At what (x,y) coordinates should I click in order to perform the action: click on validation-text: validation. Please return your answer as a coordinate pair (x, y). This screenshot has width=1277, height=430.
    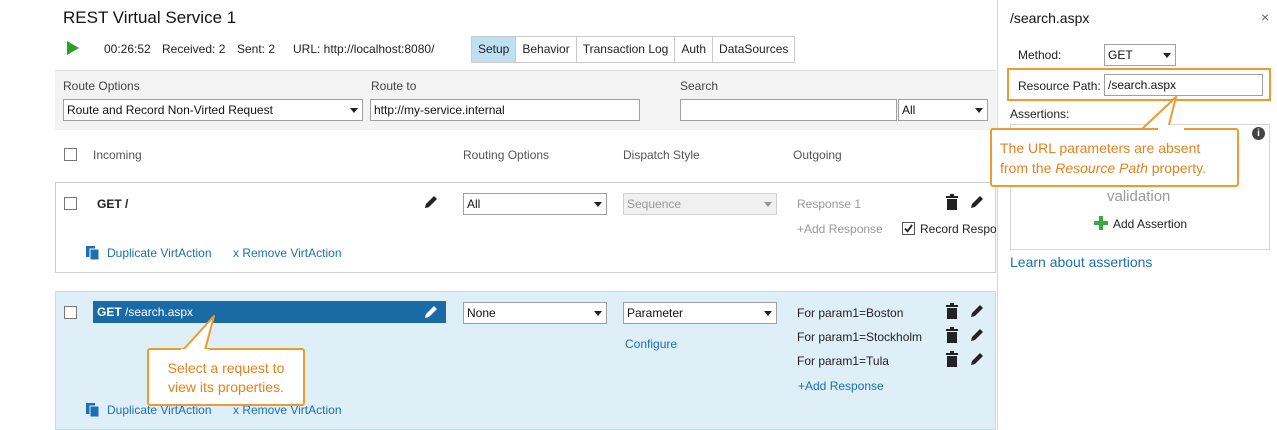
    Looking at the image, I should click on (1139, 196).